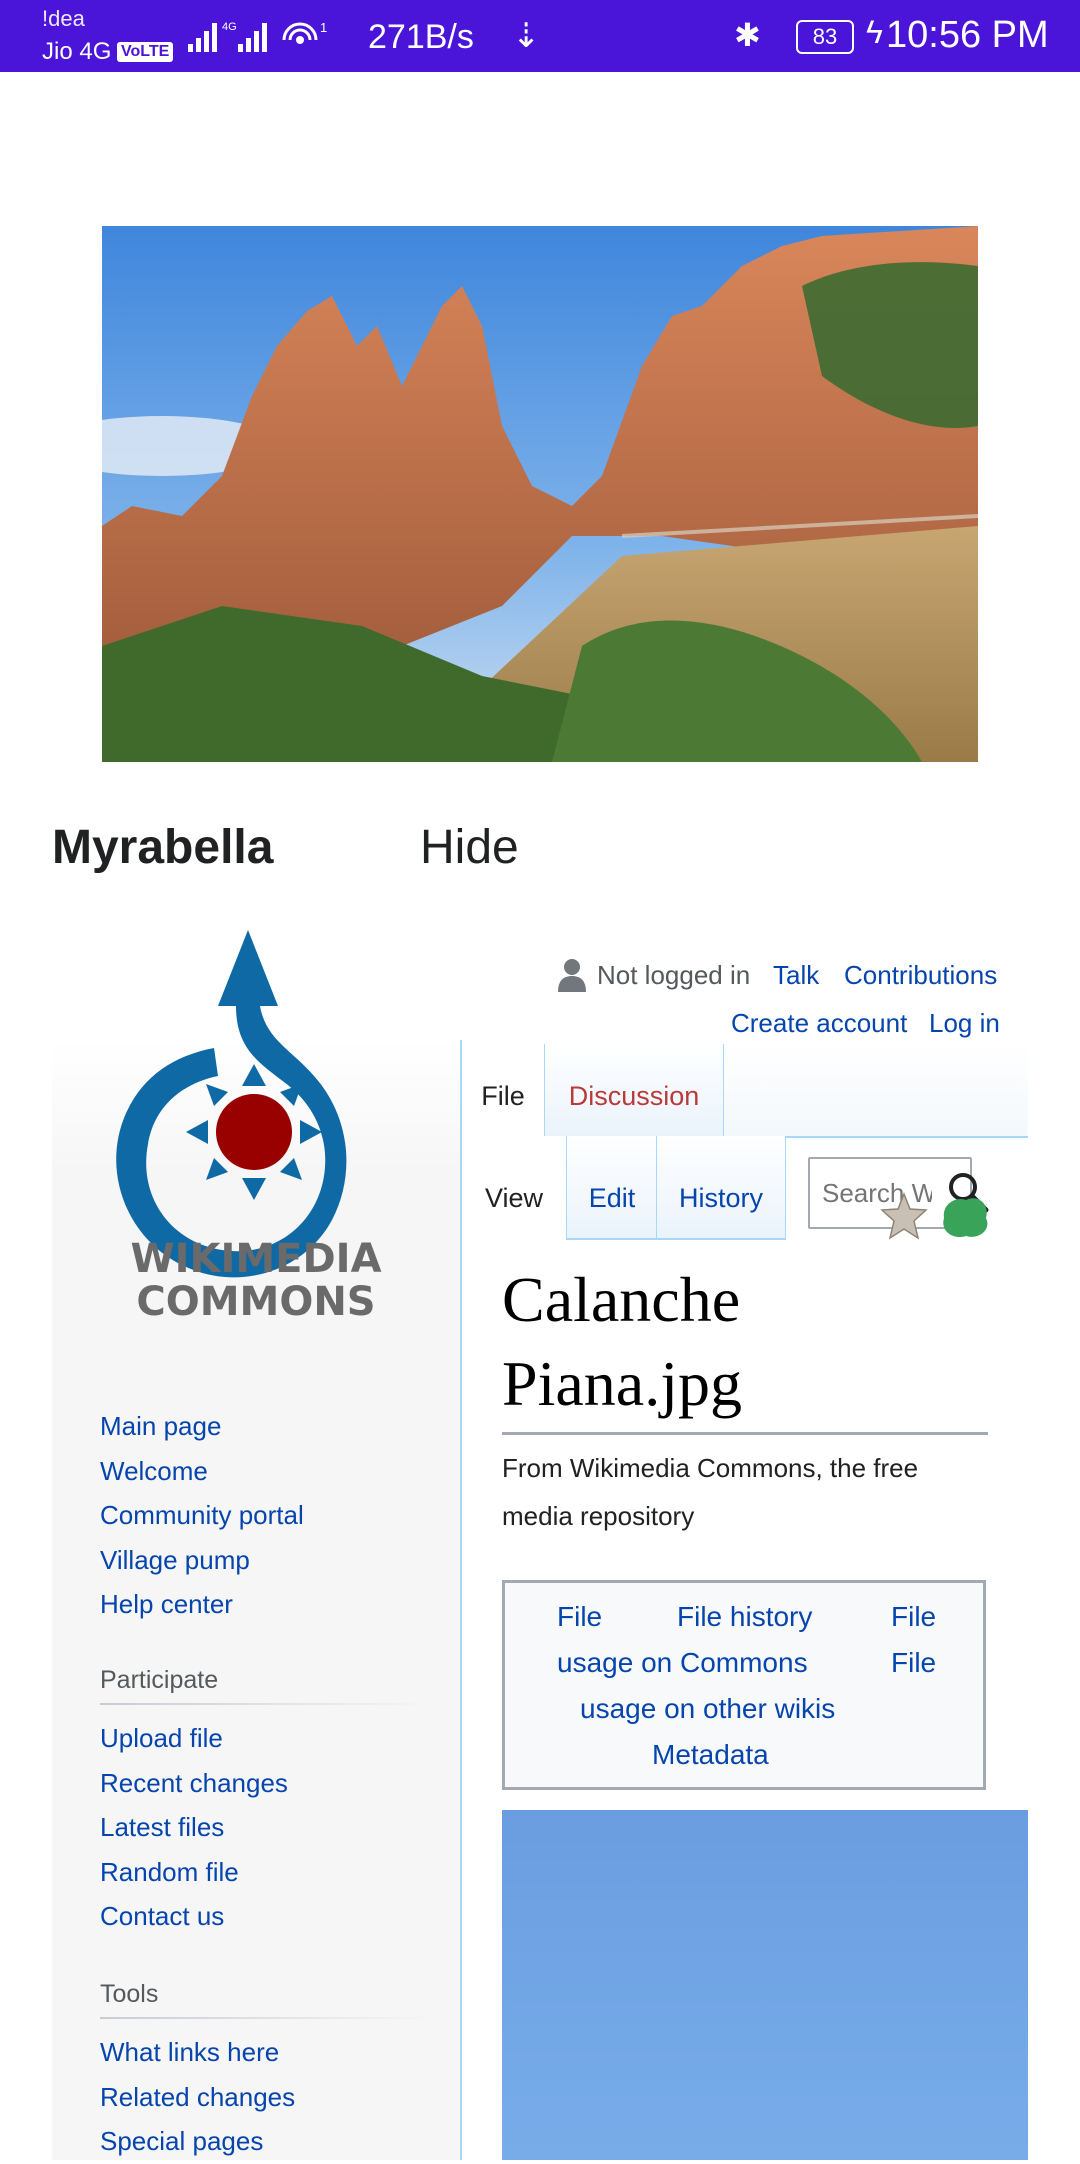 This screenshot has width=1080, height=2164. Describe the element at coordinates (280, 1604) in the screenshot. I see `sidebar-item-help-center: Help center` at that location.